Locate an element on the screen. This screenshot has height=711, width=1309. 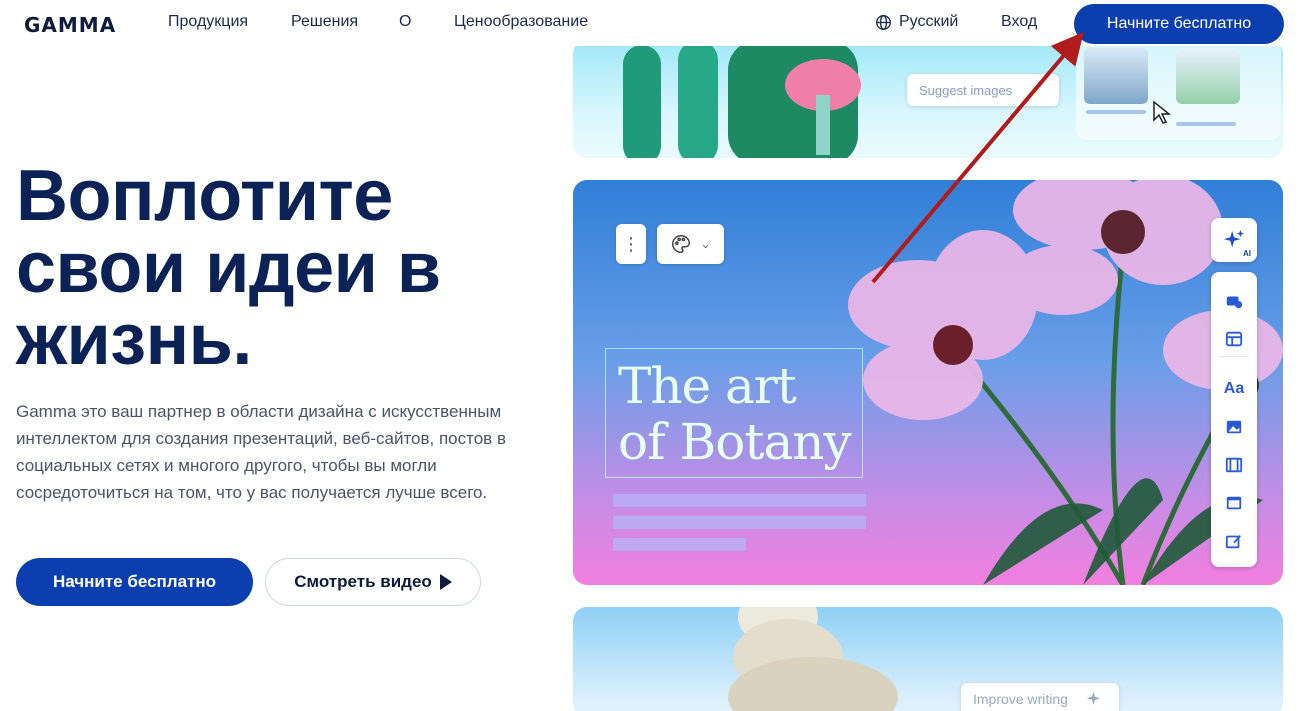
watch-video-label: Смотреть видео is located at coordinates (363, 581).